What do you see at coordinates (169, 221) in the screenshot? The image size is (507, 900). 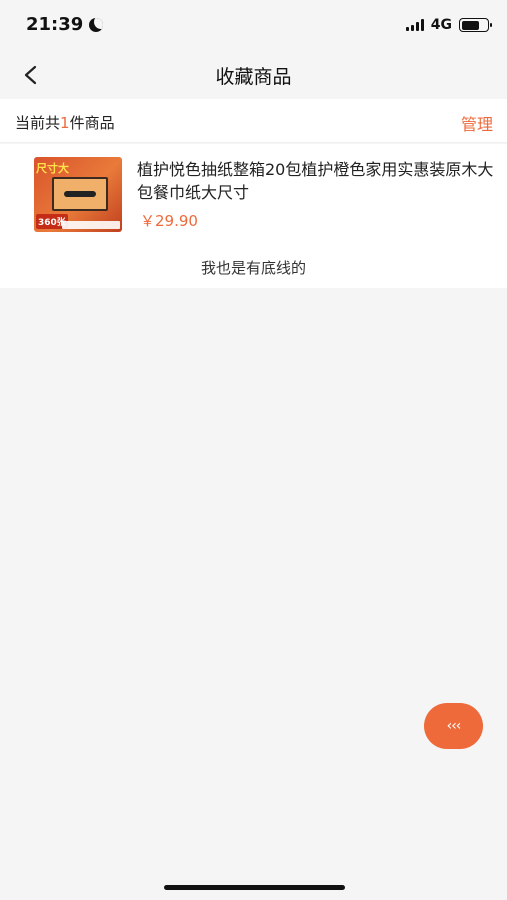 I see `product-price: ￥29.90` at bounding box center [169, 221].